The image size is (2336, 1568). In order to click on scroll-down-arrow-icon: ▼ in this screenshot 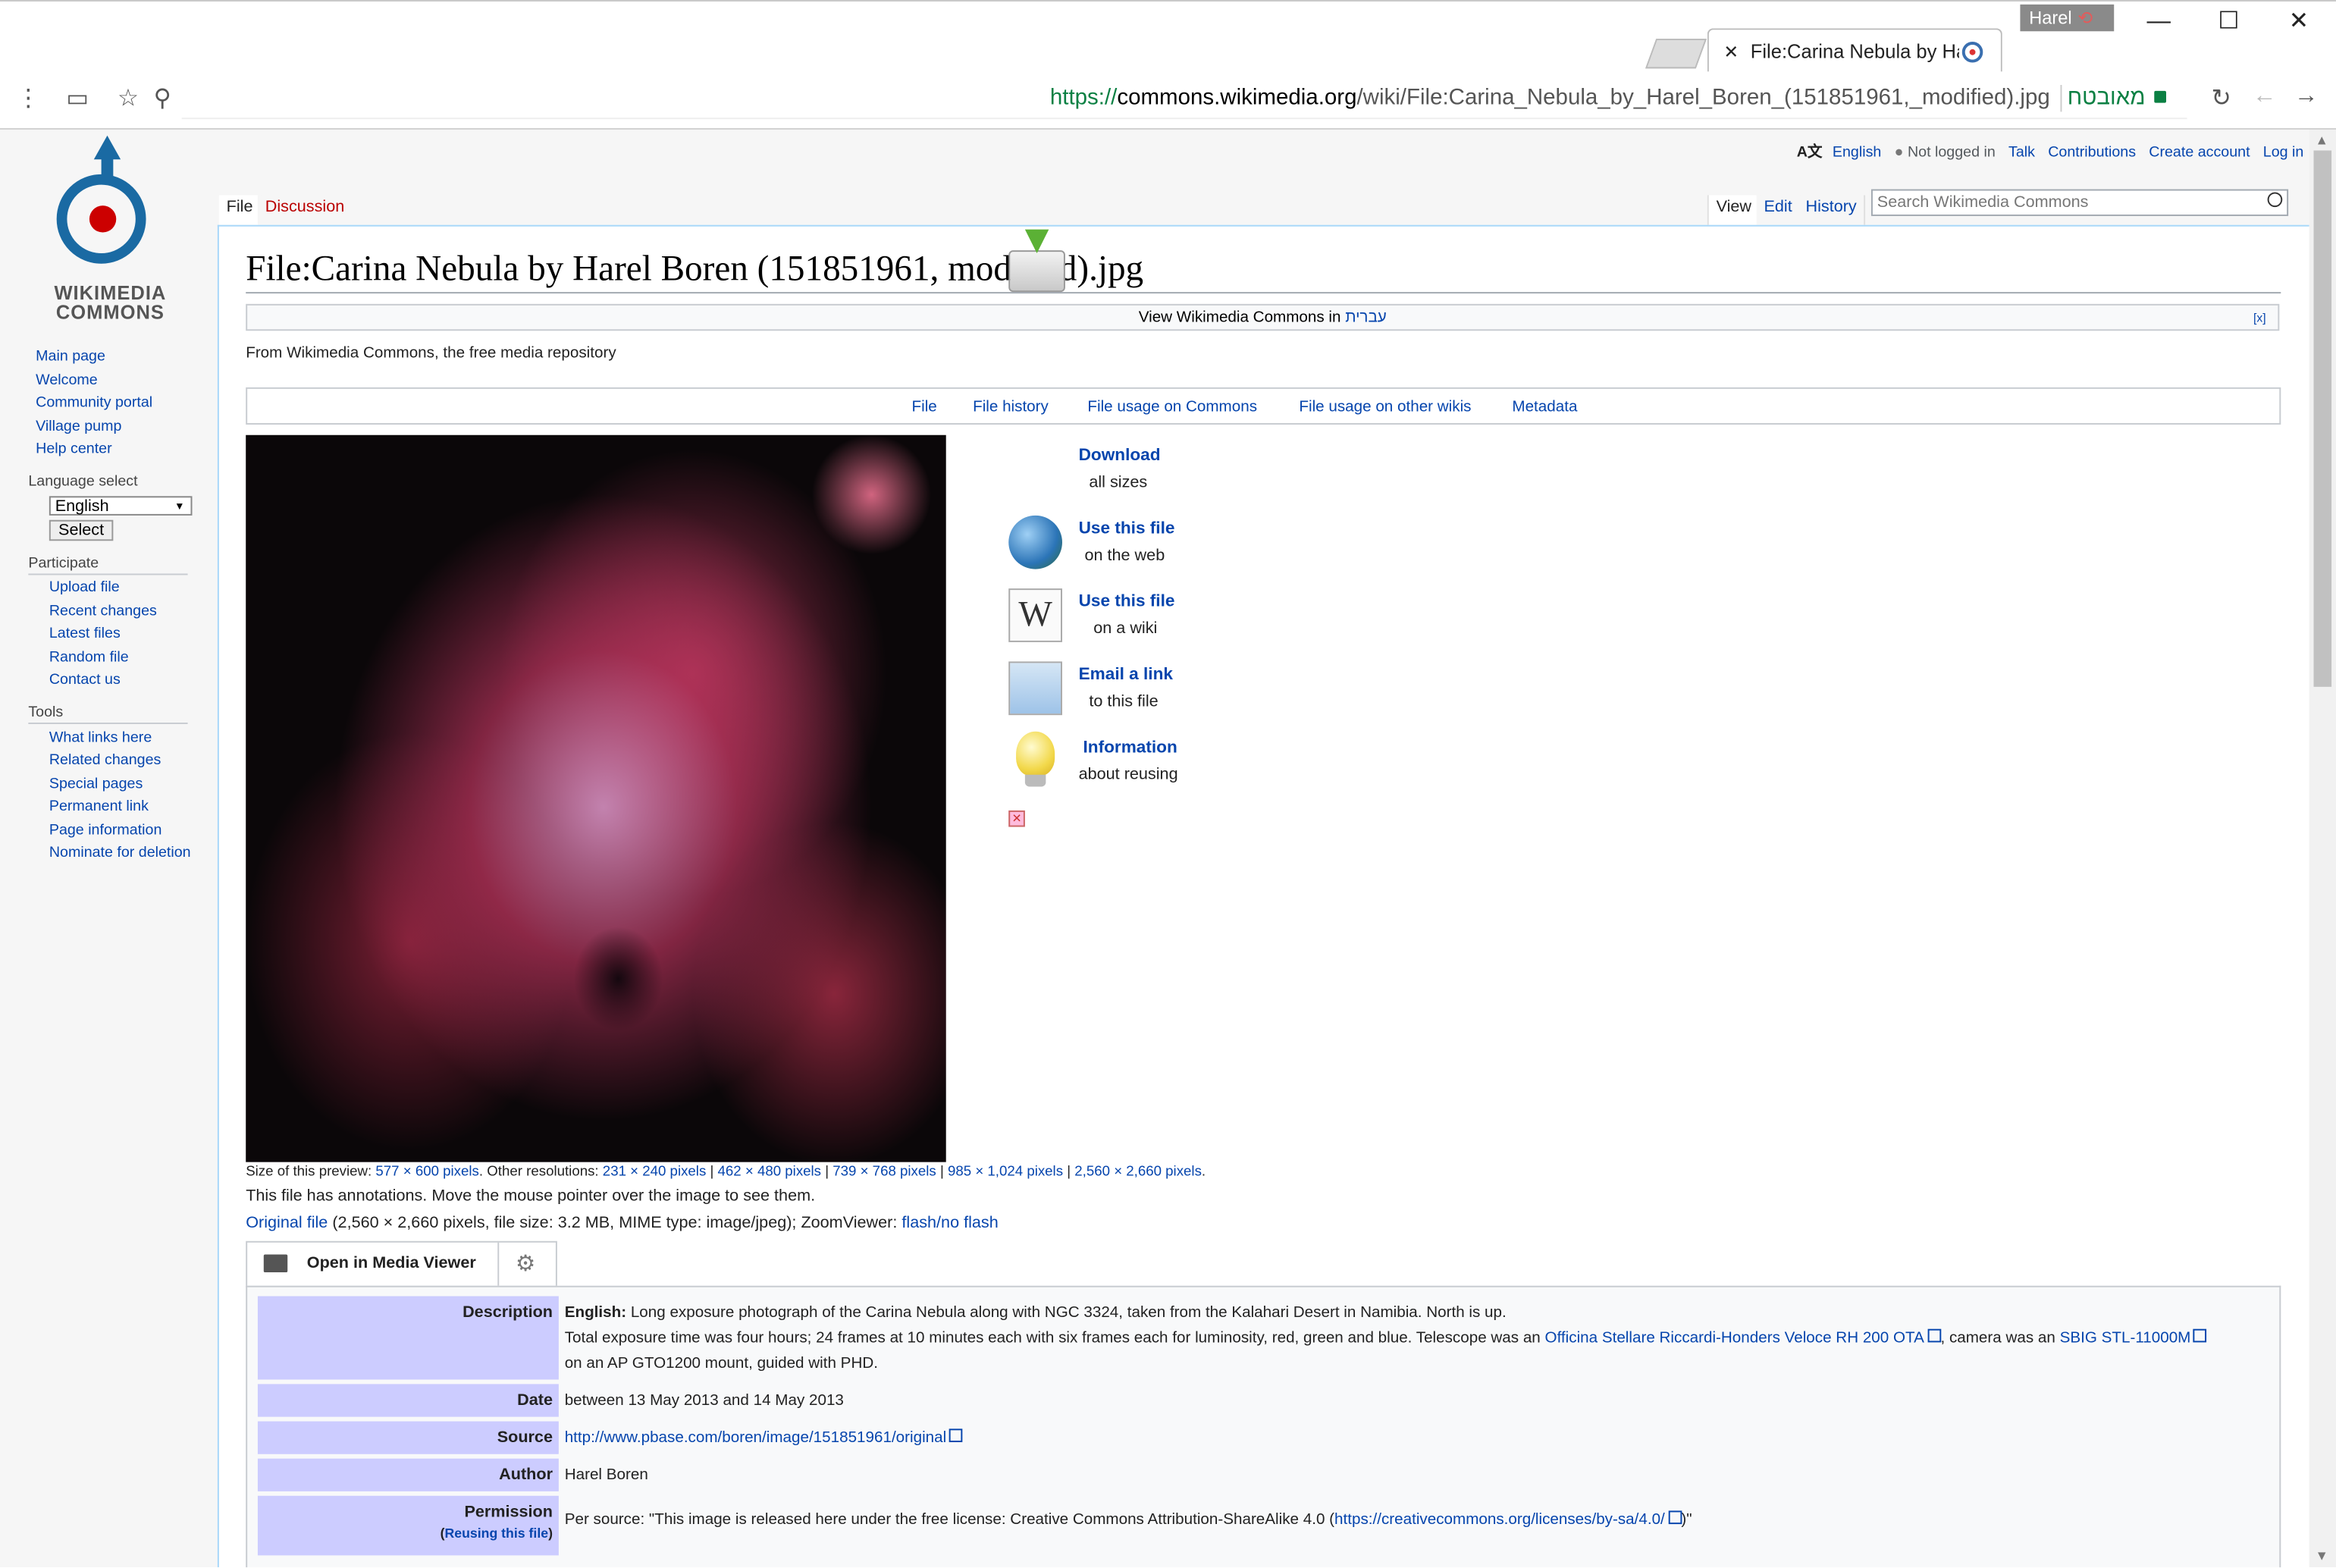, I will do `click(2321, 1556)`.